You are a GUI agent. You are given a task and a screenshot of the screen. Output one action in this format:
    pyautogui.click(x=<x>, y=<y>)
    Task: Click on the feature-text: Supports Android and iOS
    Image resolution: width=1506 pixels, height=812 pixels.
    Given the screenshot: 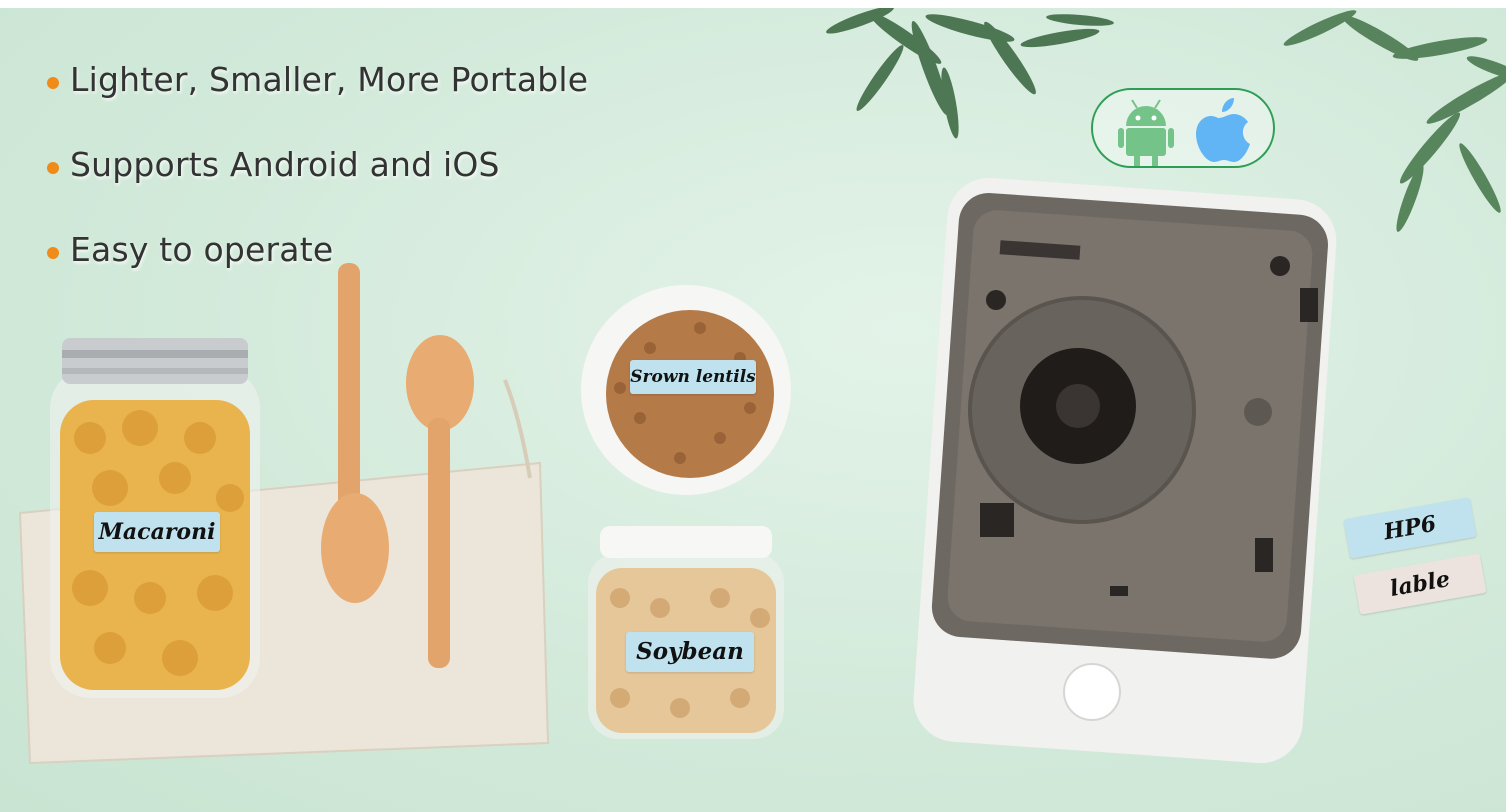 What is the action you would take?
    pyautogui.click(x=285, y=164)
    